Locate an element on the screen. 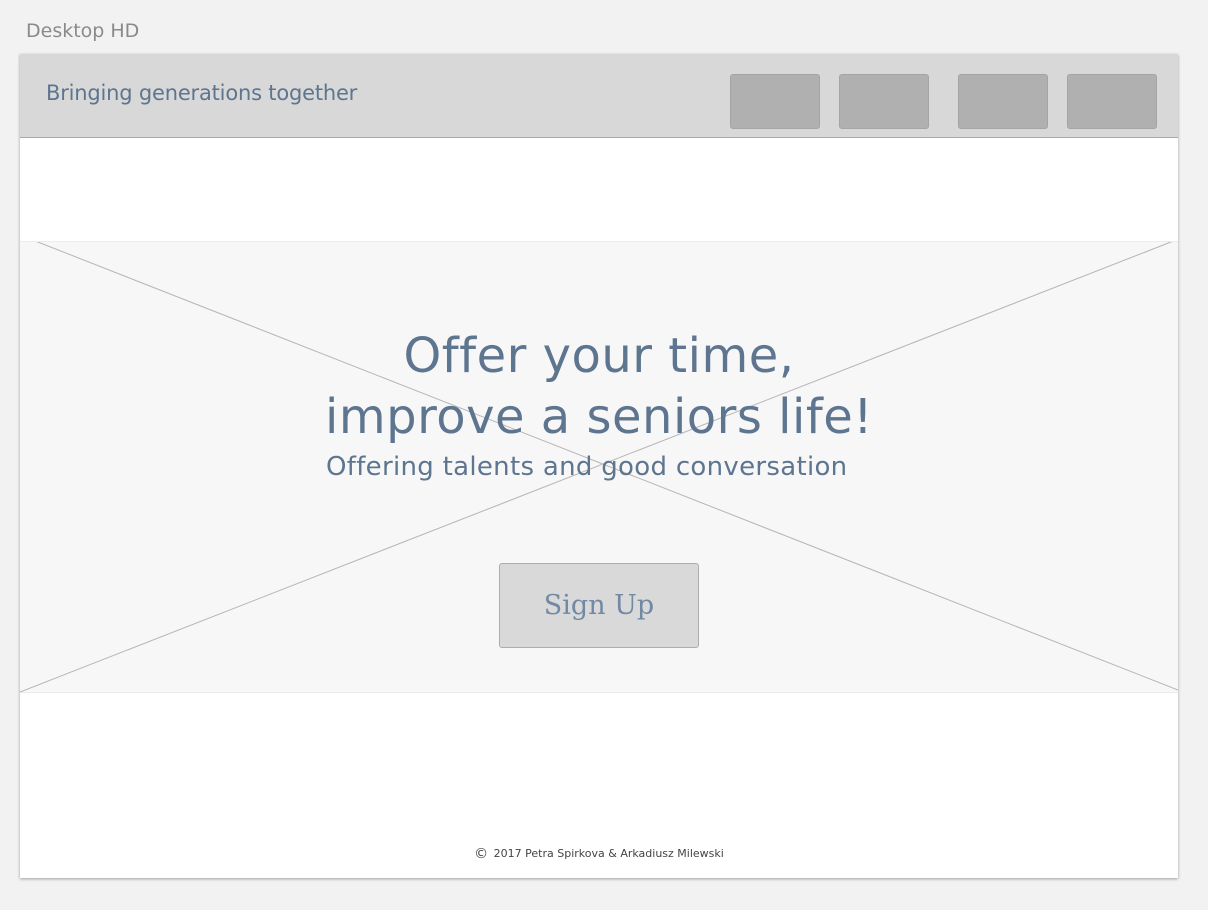  sign-up-button: Sign Up is located at coordinates (599, 605).